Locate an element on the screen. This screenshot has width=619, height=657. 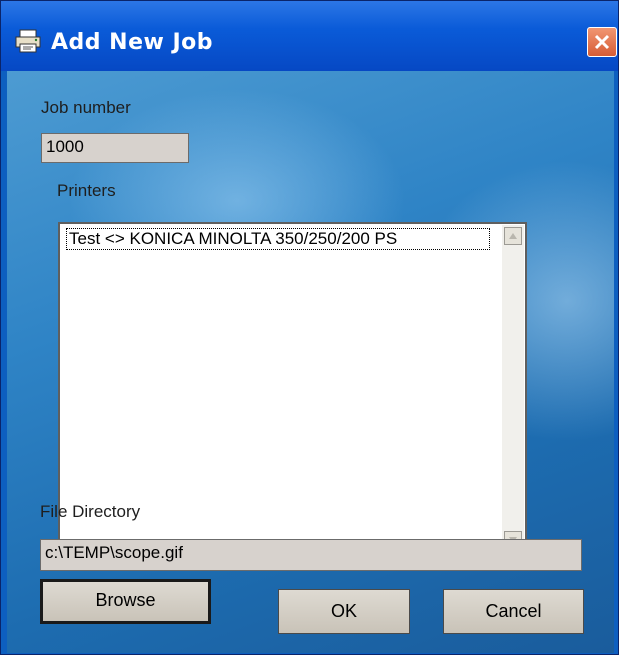
vertical-scrollbar is located at coordinates (513, 389).